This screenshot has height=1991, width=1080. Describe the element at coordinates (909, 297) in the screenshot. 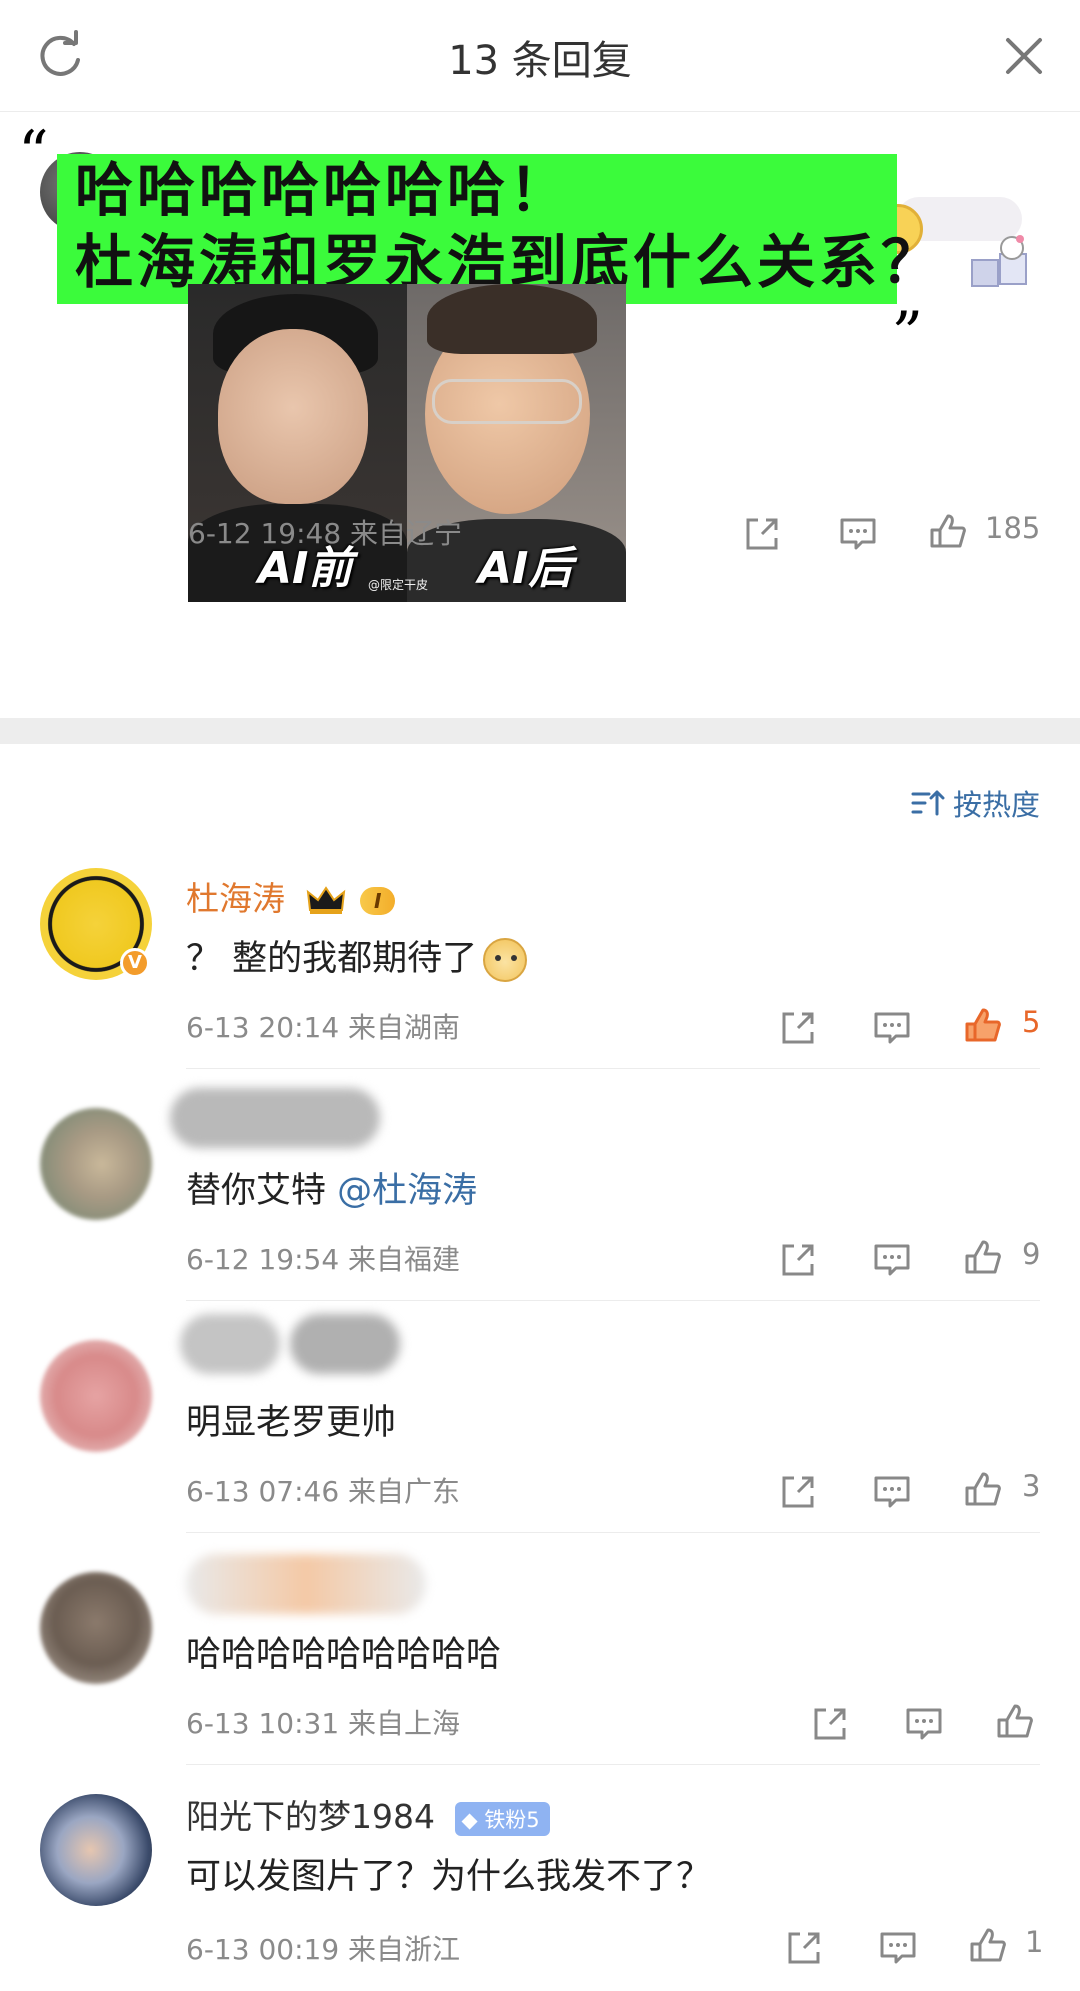

I see `close-quote-icon: „` at that location.